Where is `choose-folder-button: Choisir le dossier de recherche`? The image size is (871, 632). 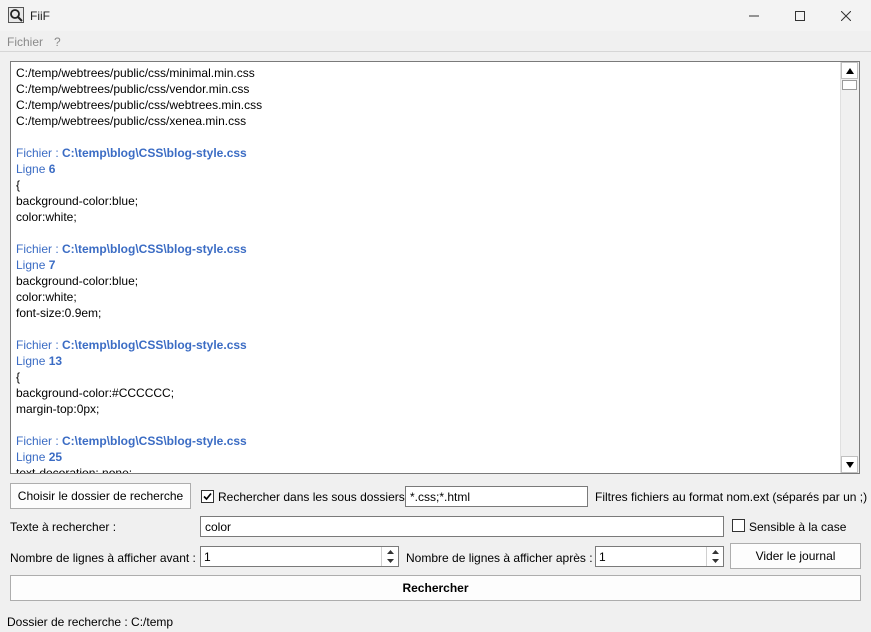 choose-folder-button: Choisir le dossier de recherche is located at coordinates (100, 496).